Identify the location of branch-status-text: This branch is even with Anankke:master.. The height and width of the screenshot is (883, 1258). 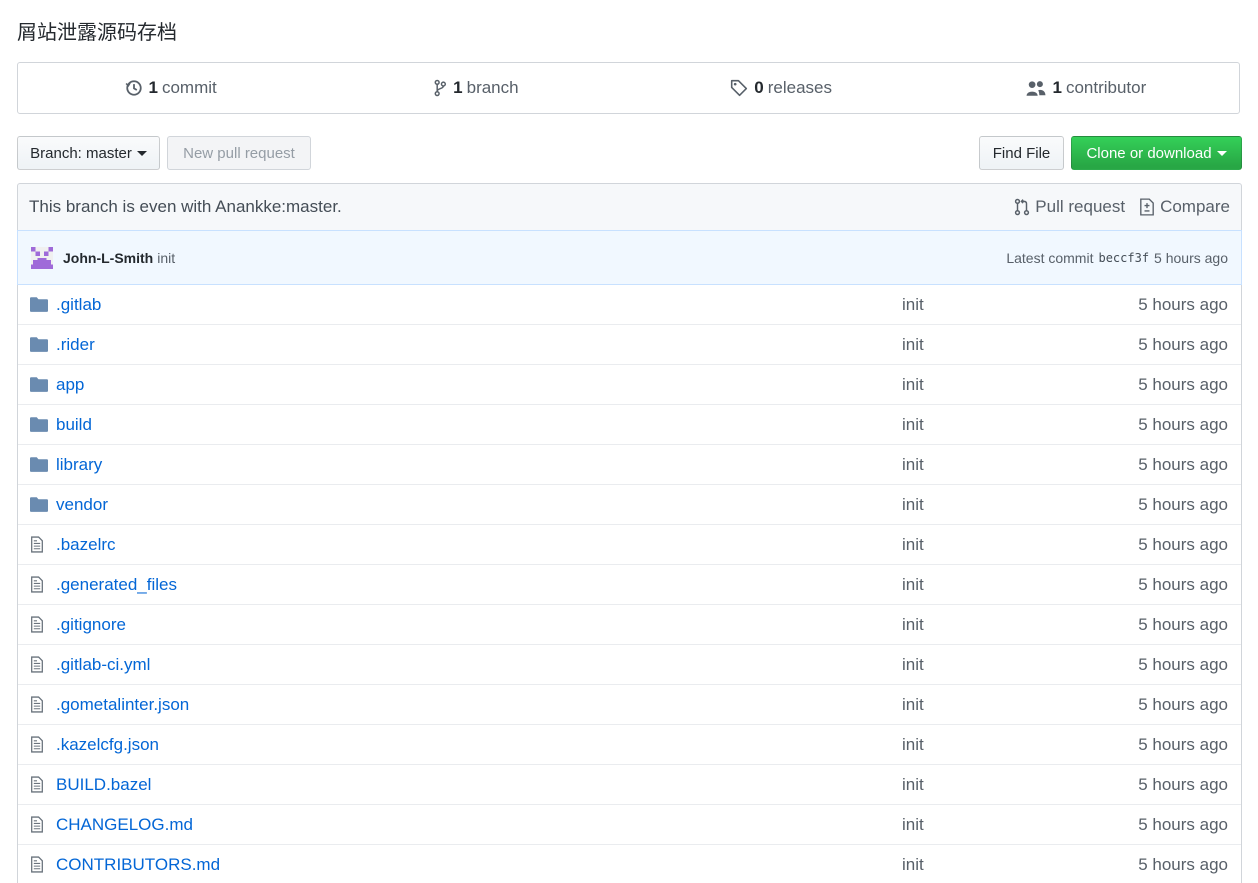
(185, 206).